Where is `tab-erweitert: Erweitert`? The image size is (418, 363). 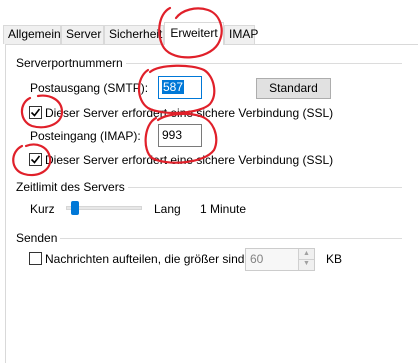 tab-erweitert: Erweitert is located at coordinates (194, 33).